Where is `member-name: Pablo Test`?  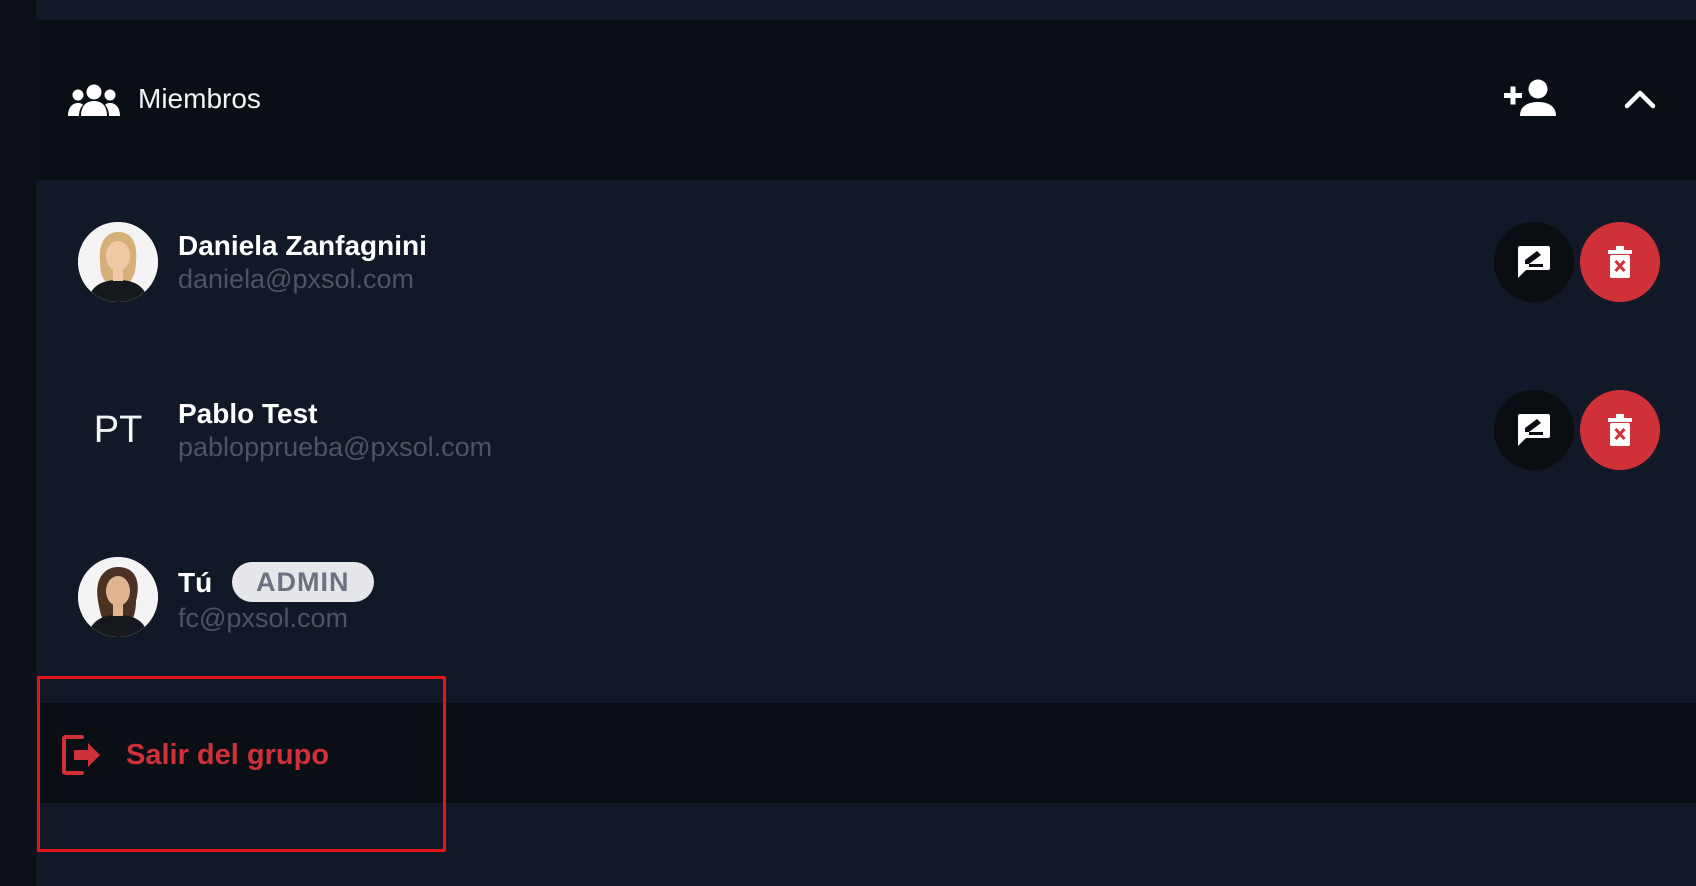
member-name: Pablo Test is located at coordinates (248, 413).